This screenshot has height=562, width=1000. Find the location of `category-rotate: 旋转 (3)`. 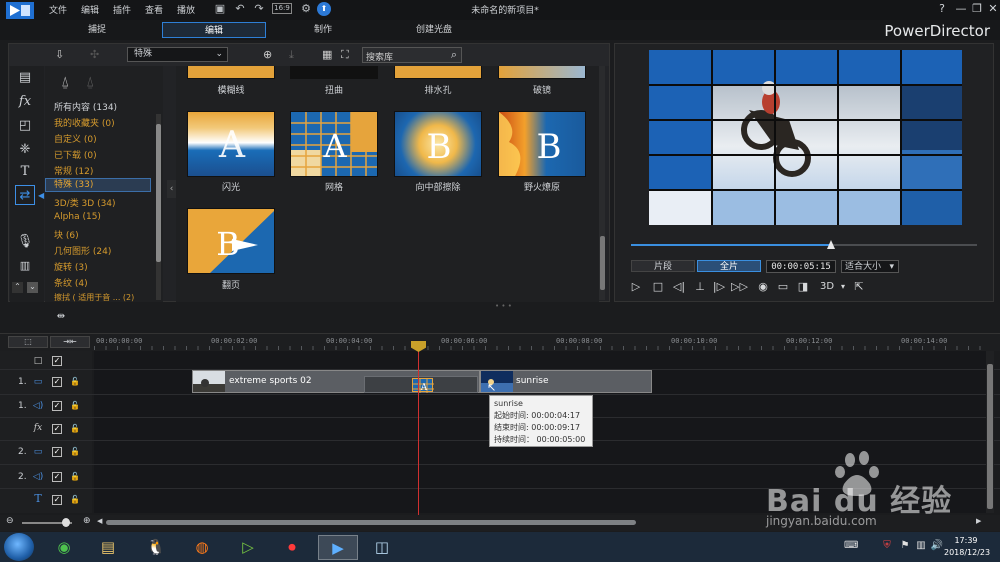

category-rotate: 旋转 (3) is located at coordinates (71, 266).